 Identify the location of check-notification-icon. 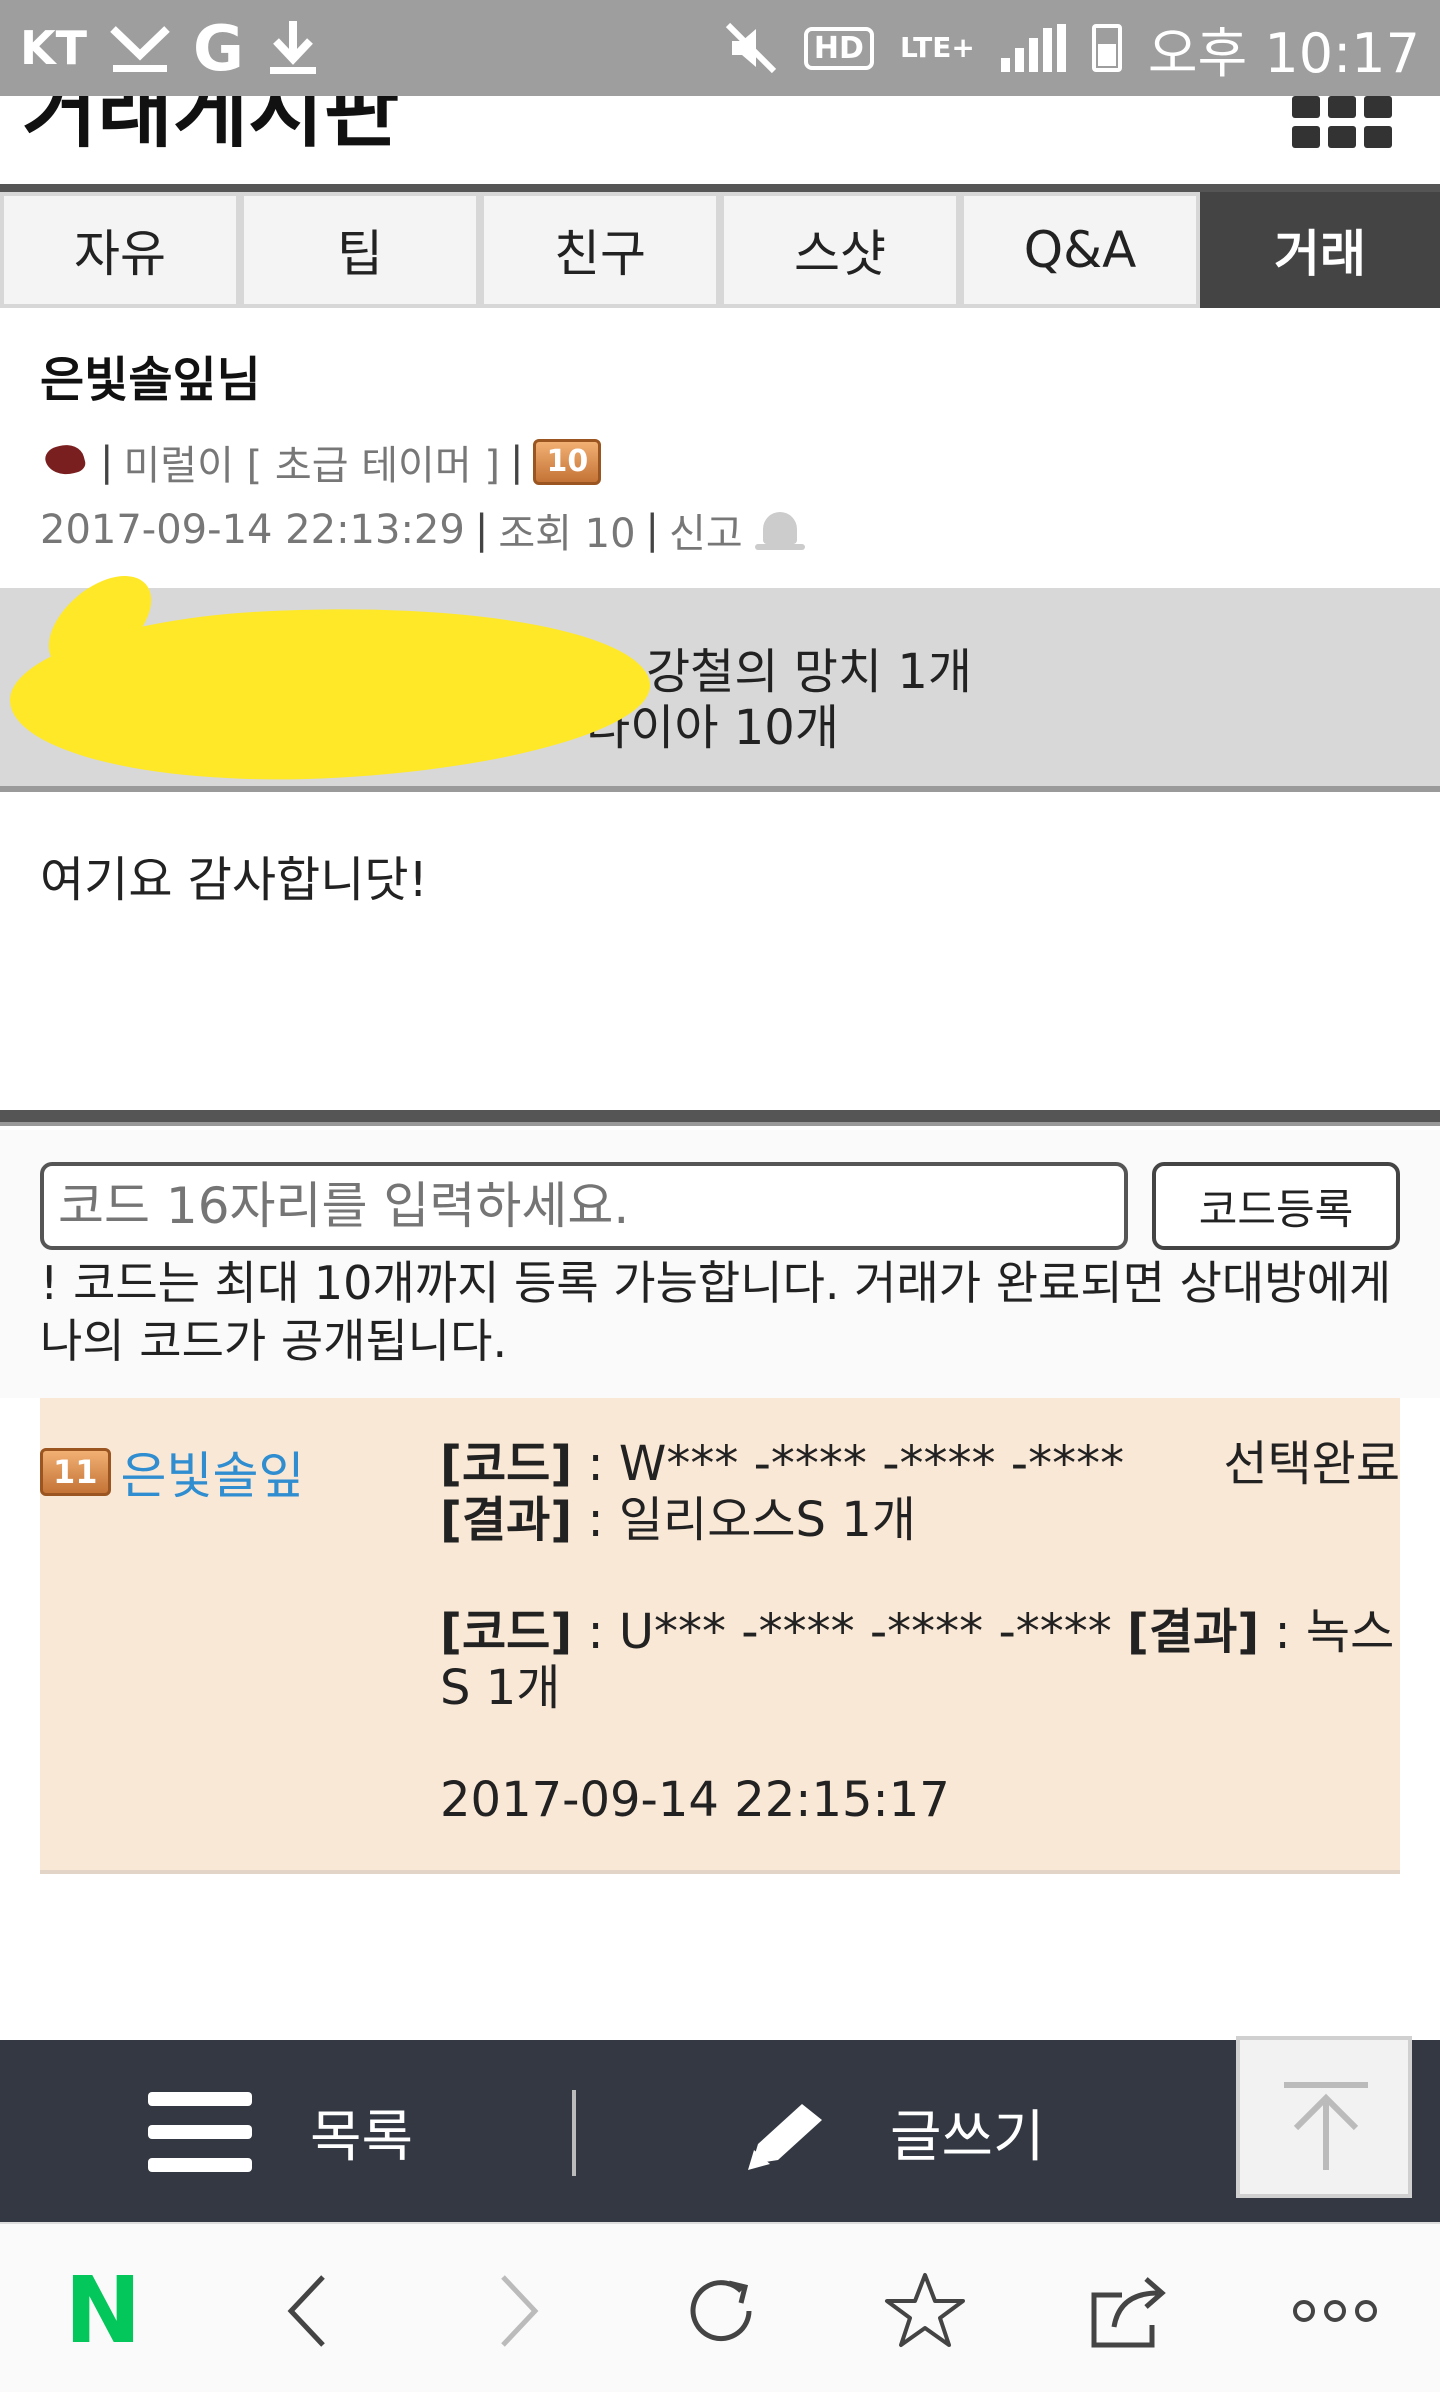
(140, 49).